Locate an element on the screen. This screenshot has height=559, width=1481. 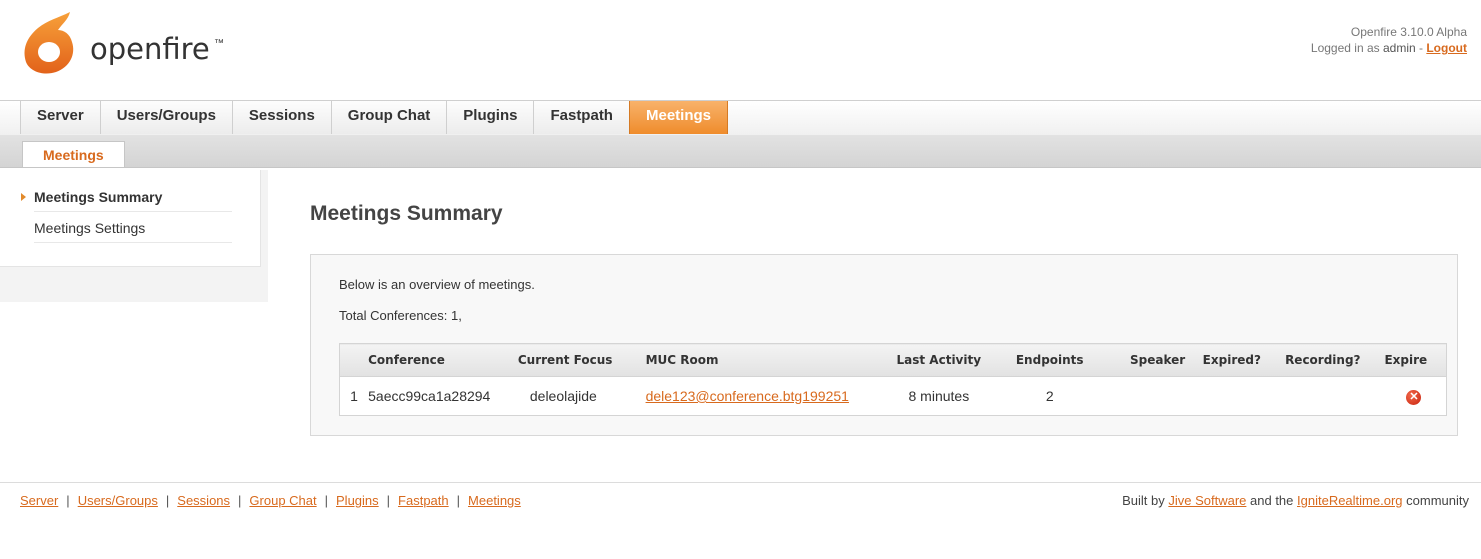
col-header-expired: Expired? is located at coordinates (1244, 360).